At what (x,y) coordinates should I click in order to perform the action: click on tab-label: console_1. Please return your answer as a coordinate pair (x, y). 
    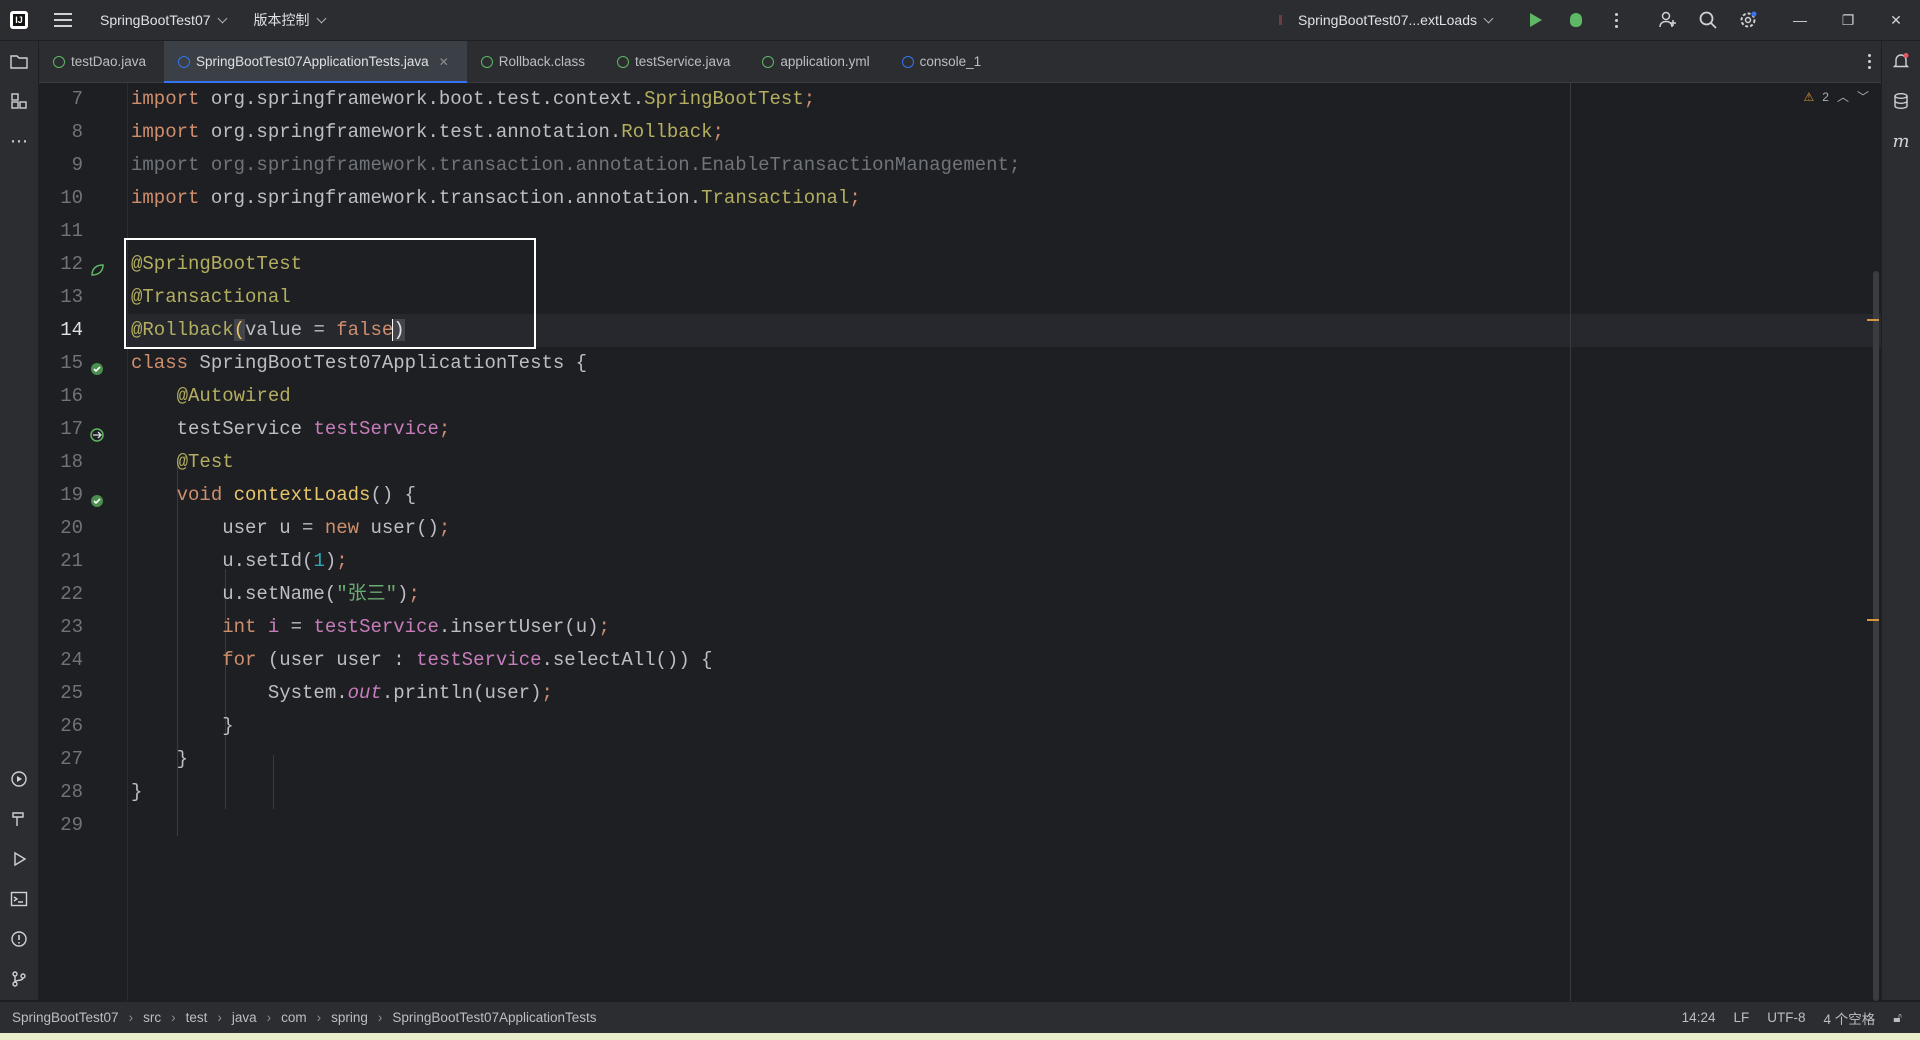
    Looking at the image, I should click on (950, 61).